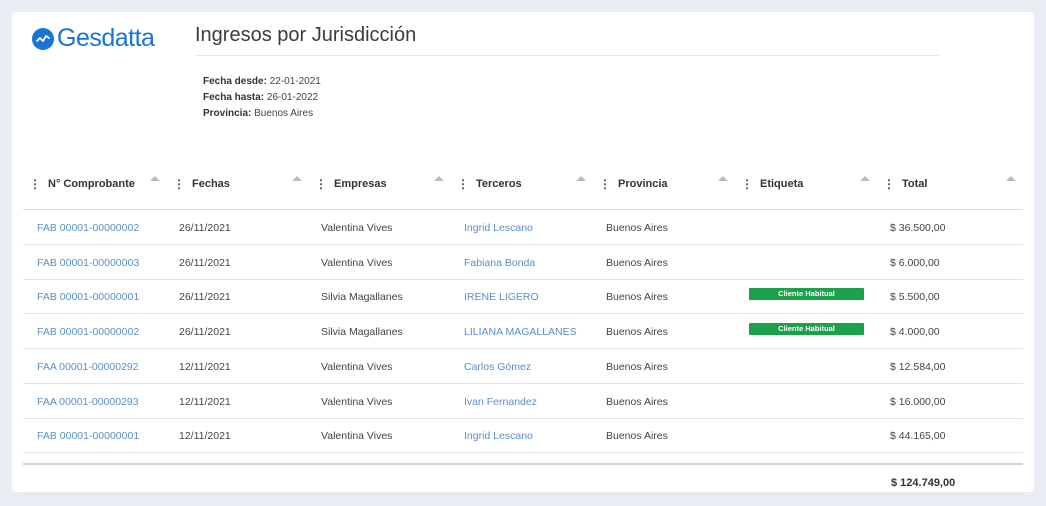 The height and width of the screenshot is (506, 1046). Describe the element at coordinates (106, 38) in the screenshot. I see `brand-name: Gesdatta` at that location.